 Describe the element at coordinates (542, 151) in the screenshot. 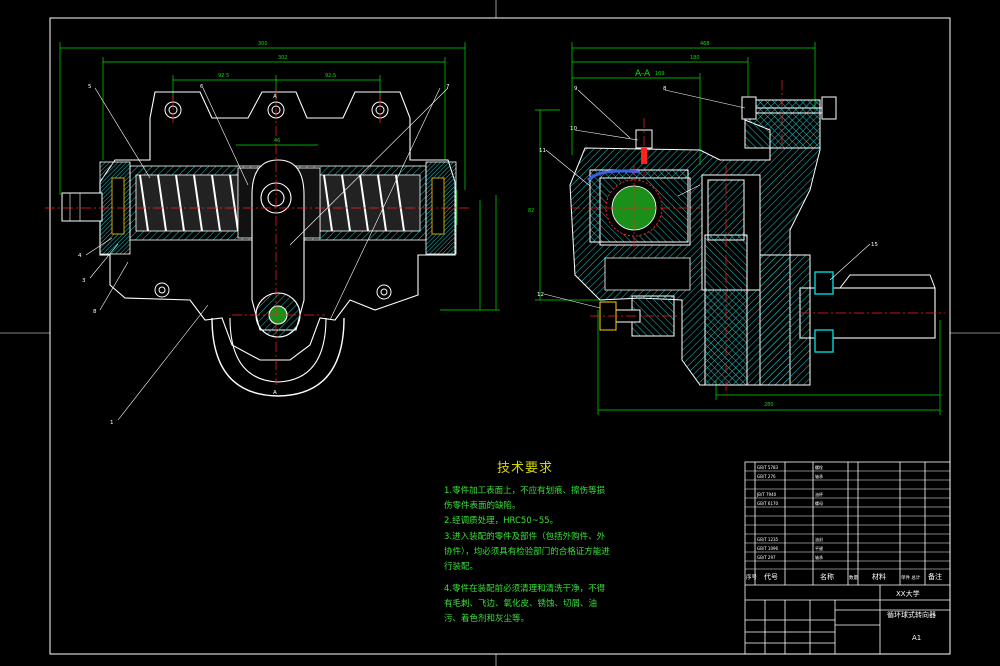

I see `svg-text: 11` at that location.